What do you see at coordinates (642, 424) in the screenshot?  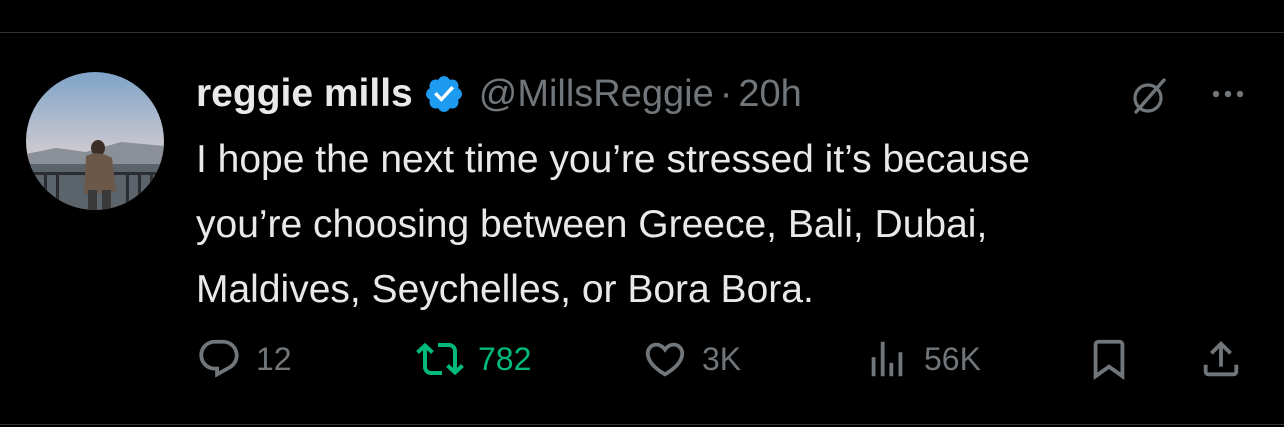 I see `bottom-divider` at bounding box center [642, 424].